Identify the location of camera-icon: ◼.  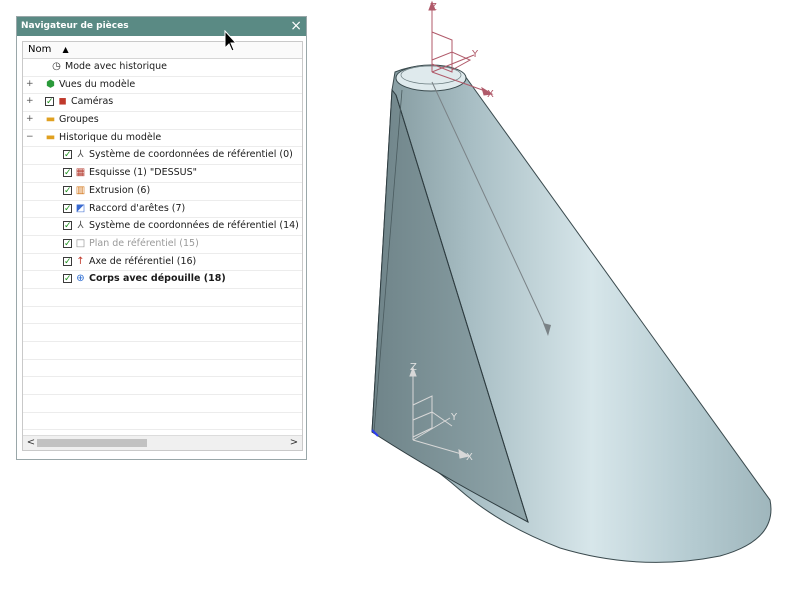
(62, 102).